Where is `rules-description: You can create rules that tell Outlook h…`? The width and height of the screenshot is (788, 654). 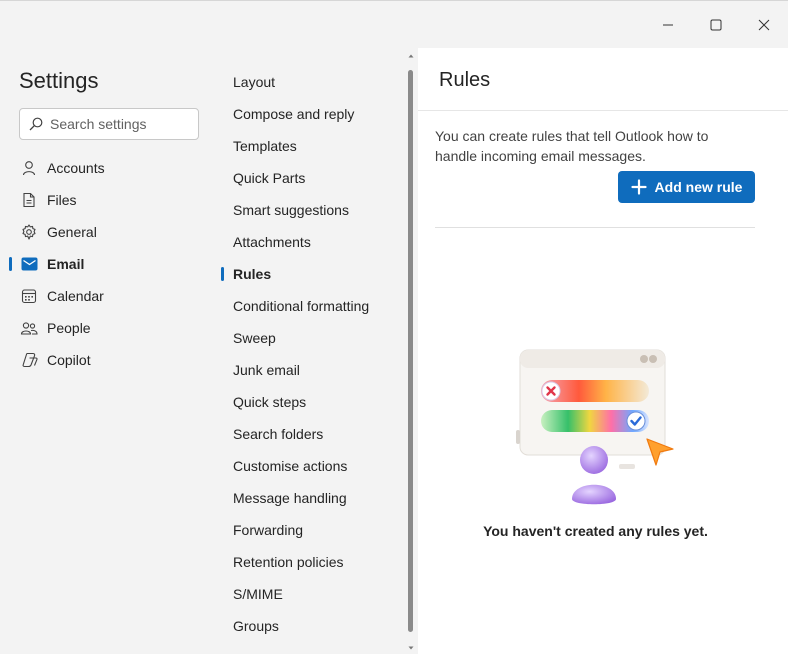 rules-description: You can create rules that tell Outlook h… is located at coordinates (572, 146).